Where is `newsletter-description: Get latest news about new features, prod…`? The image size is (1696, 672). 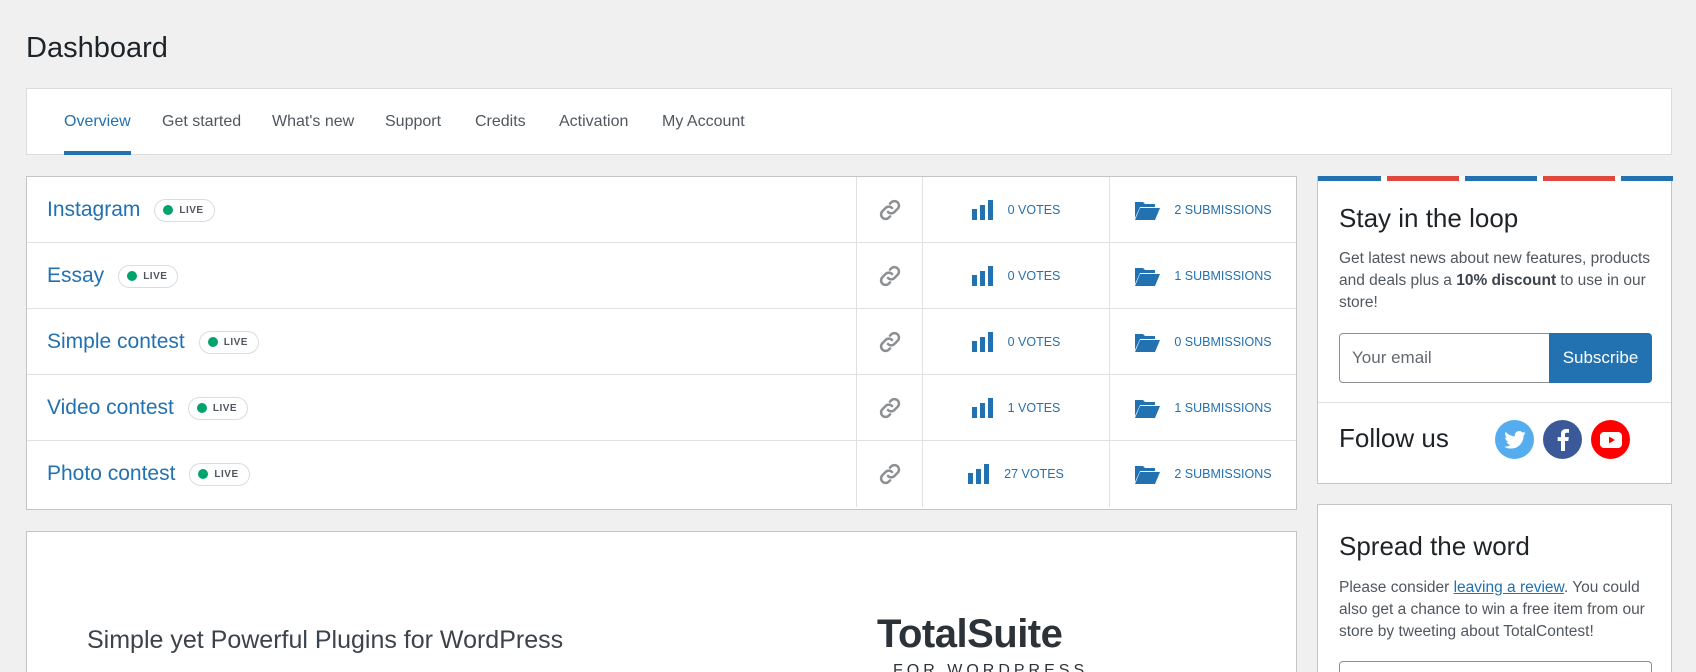
newsletter-description: Get latest news about new features, prod… is located at coordinates (1496, 281).